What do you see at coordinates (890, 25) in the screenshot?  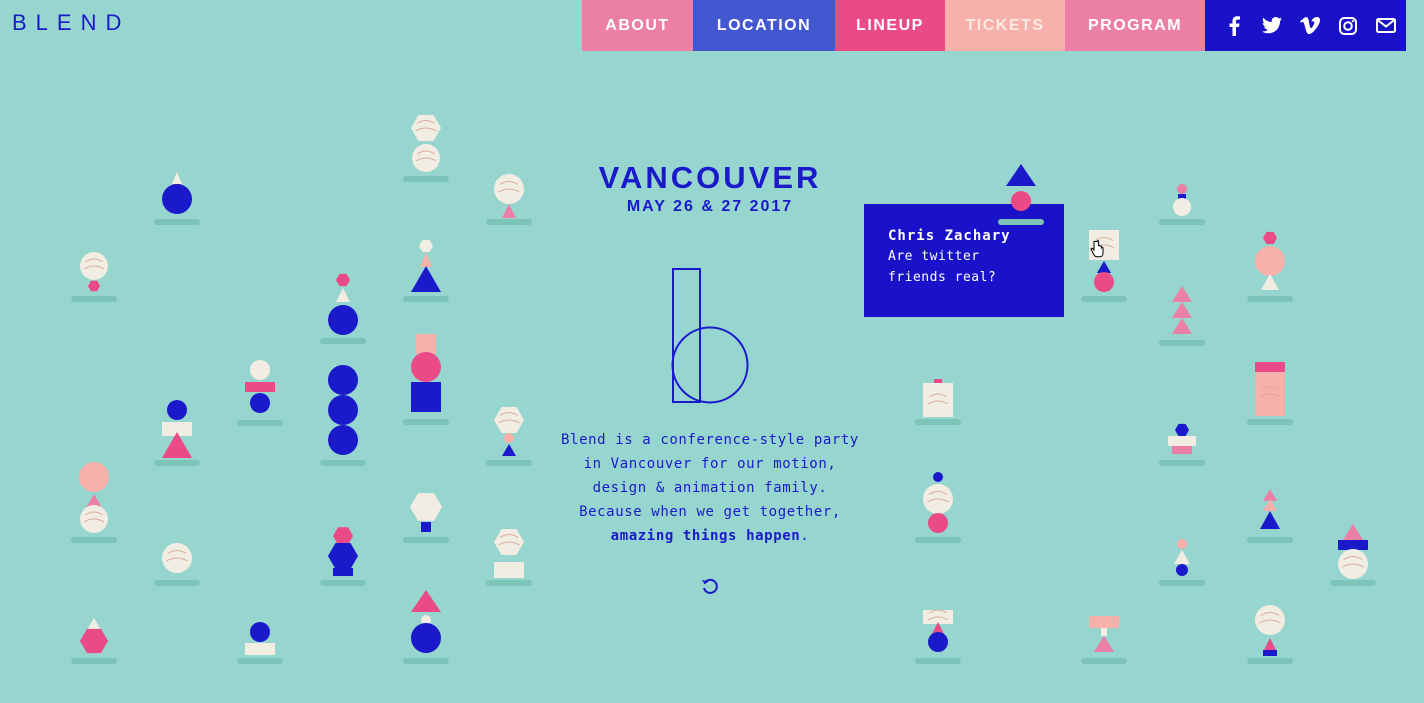 I see `nav-lineup: LINEUP` at bounding box center [890, 25].